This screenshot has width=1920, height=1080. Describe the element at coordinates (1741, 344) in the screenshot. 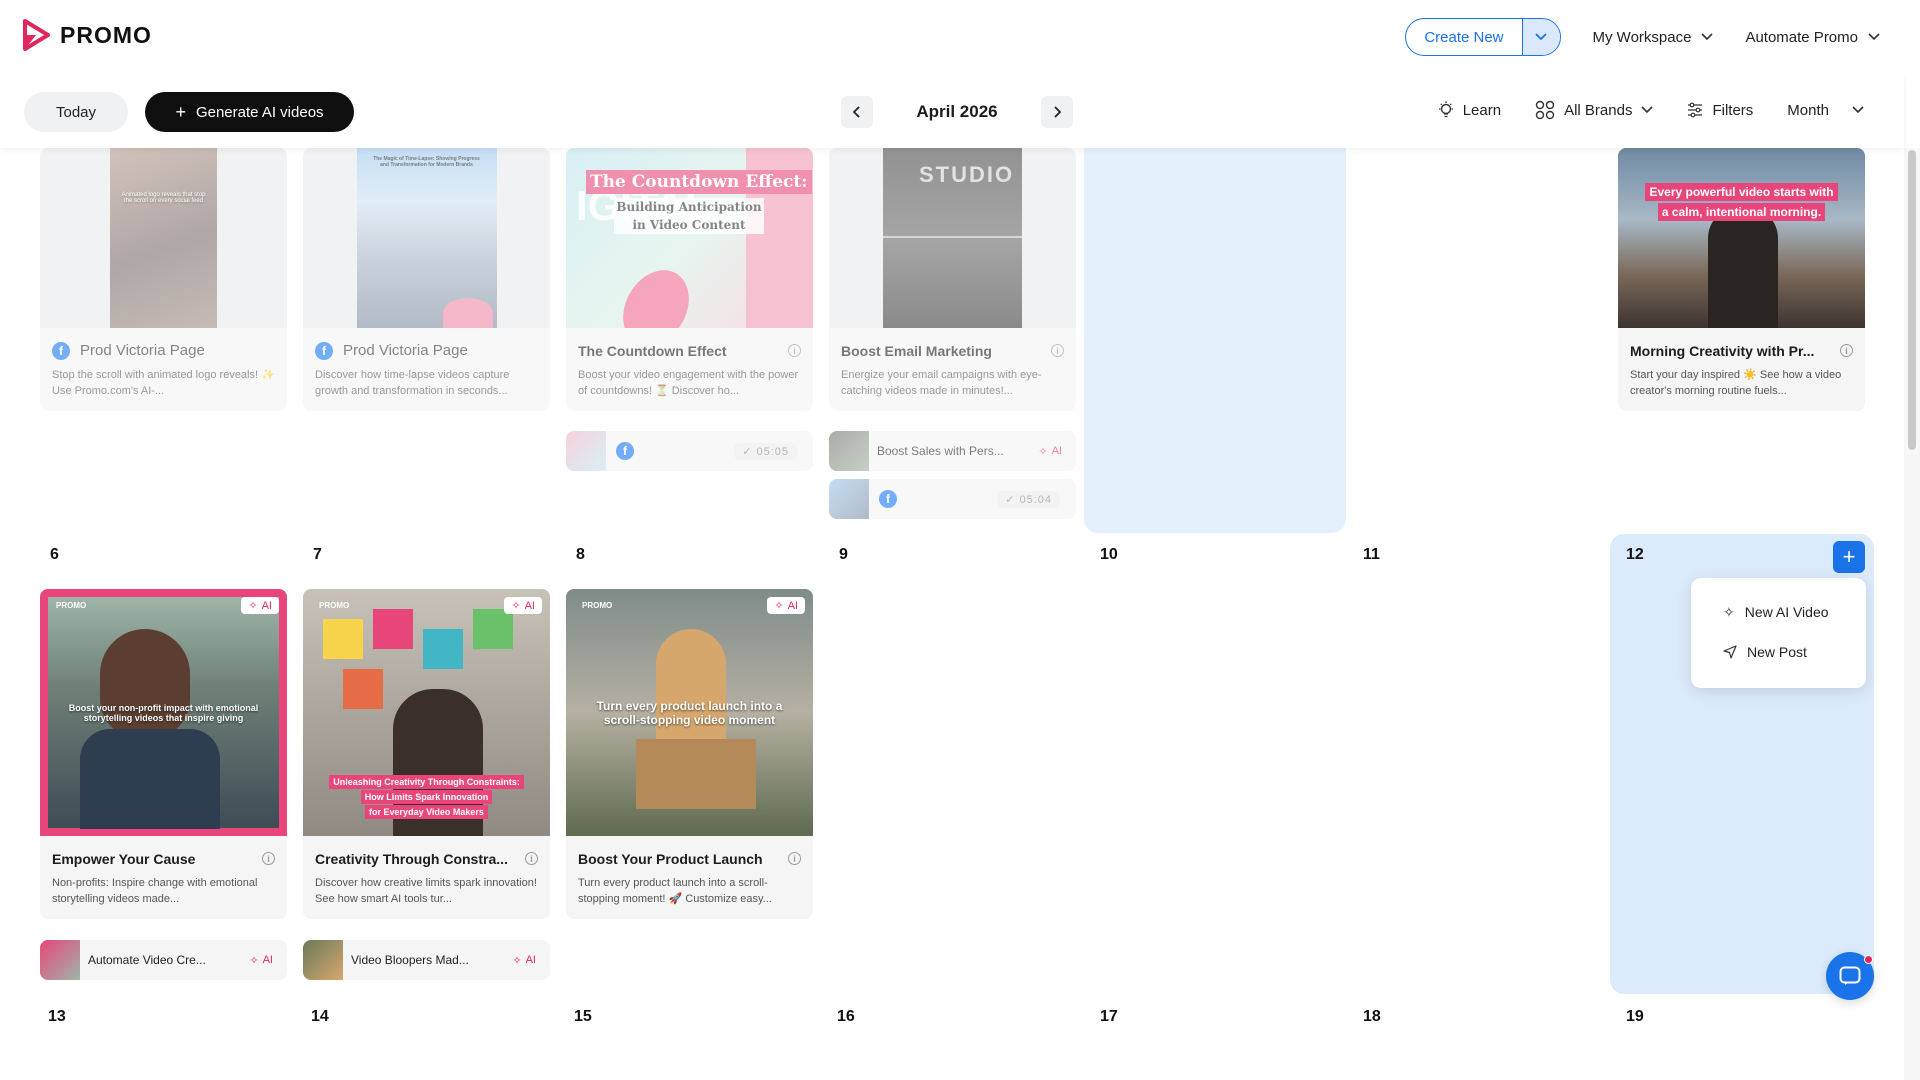

I see `post-title: Morning Creativity with Pr... i` at that location.